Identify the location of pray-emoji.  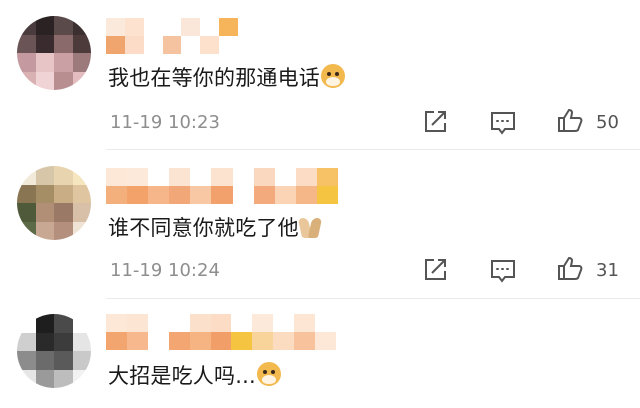
(310, 227).